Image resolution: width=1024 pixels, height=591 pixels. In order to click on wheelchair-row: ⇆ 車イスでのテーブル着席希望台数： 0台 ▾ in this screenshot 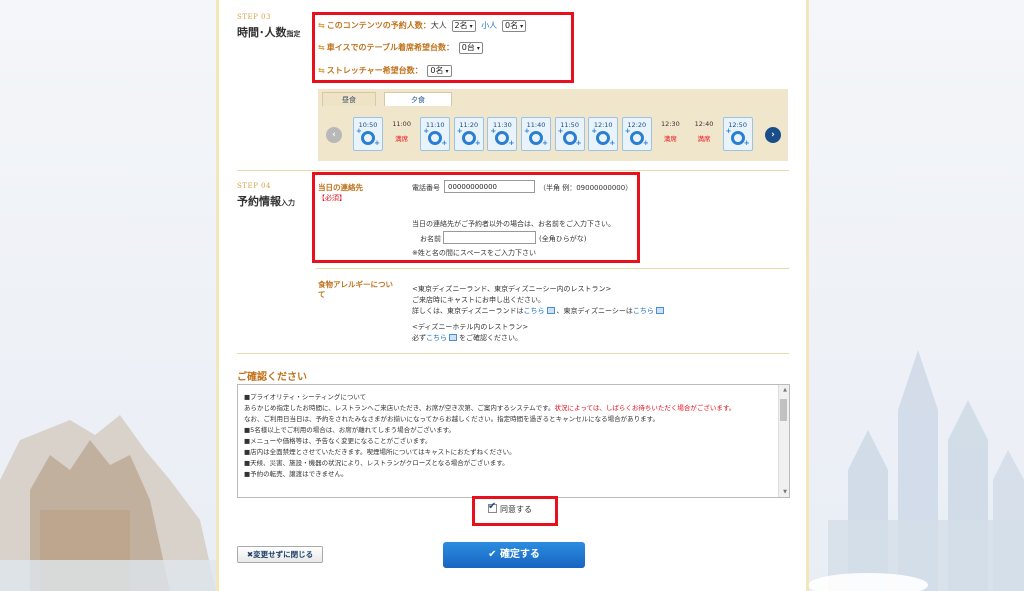, I will do `click(400, 48)`.